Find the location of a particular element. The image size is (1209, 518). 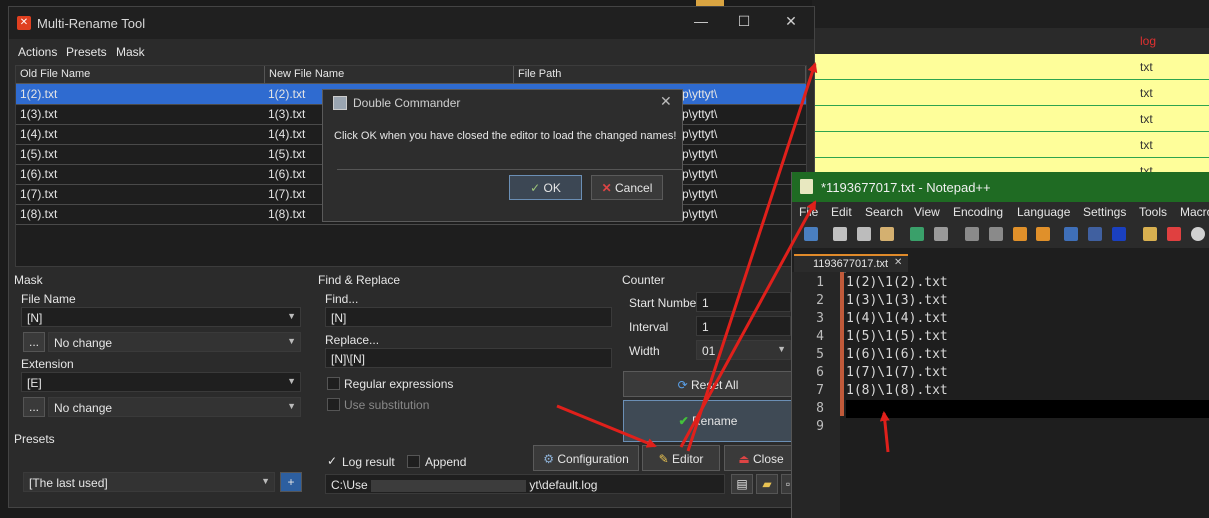

arrow-to-editor-button is located at coordinates (606, 426).